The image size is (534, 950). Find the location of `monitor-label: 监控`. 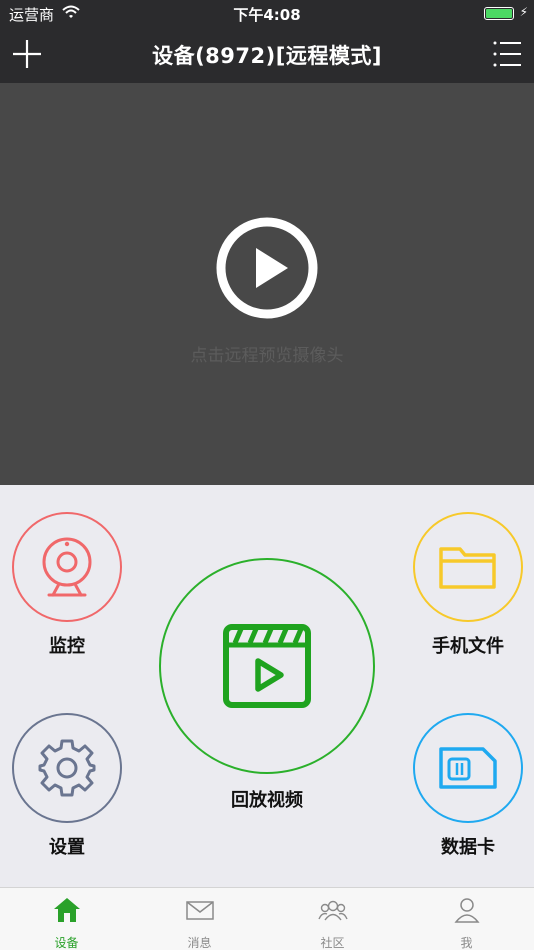

monitor-label: 监控 is located at coordinates (67, 646).